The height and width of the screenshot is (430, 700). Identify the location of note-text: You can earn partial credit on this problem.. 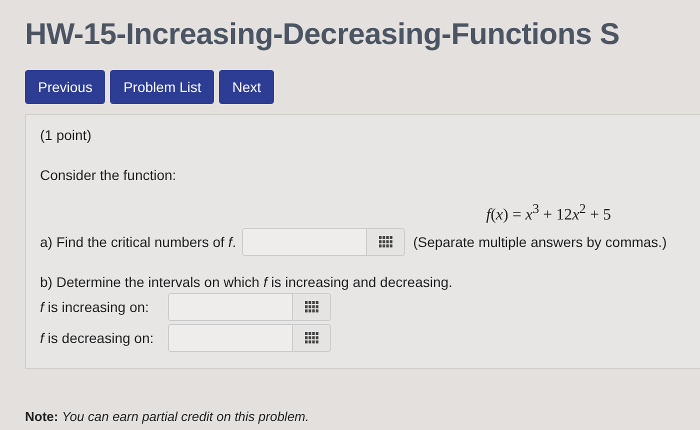
(185, 416).